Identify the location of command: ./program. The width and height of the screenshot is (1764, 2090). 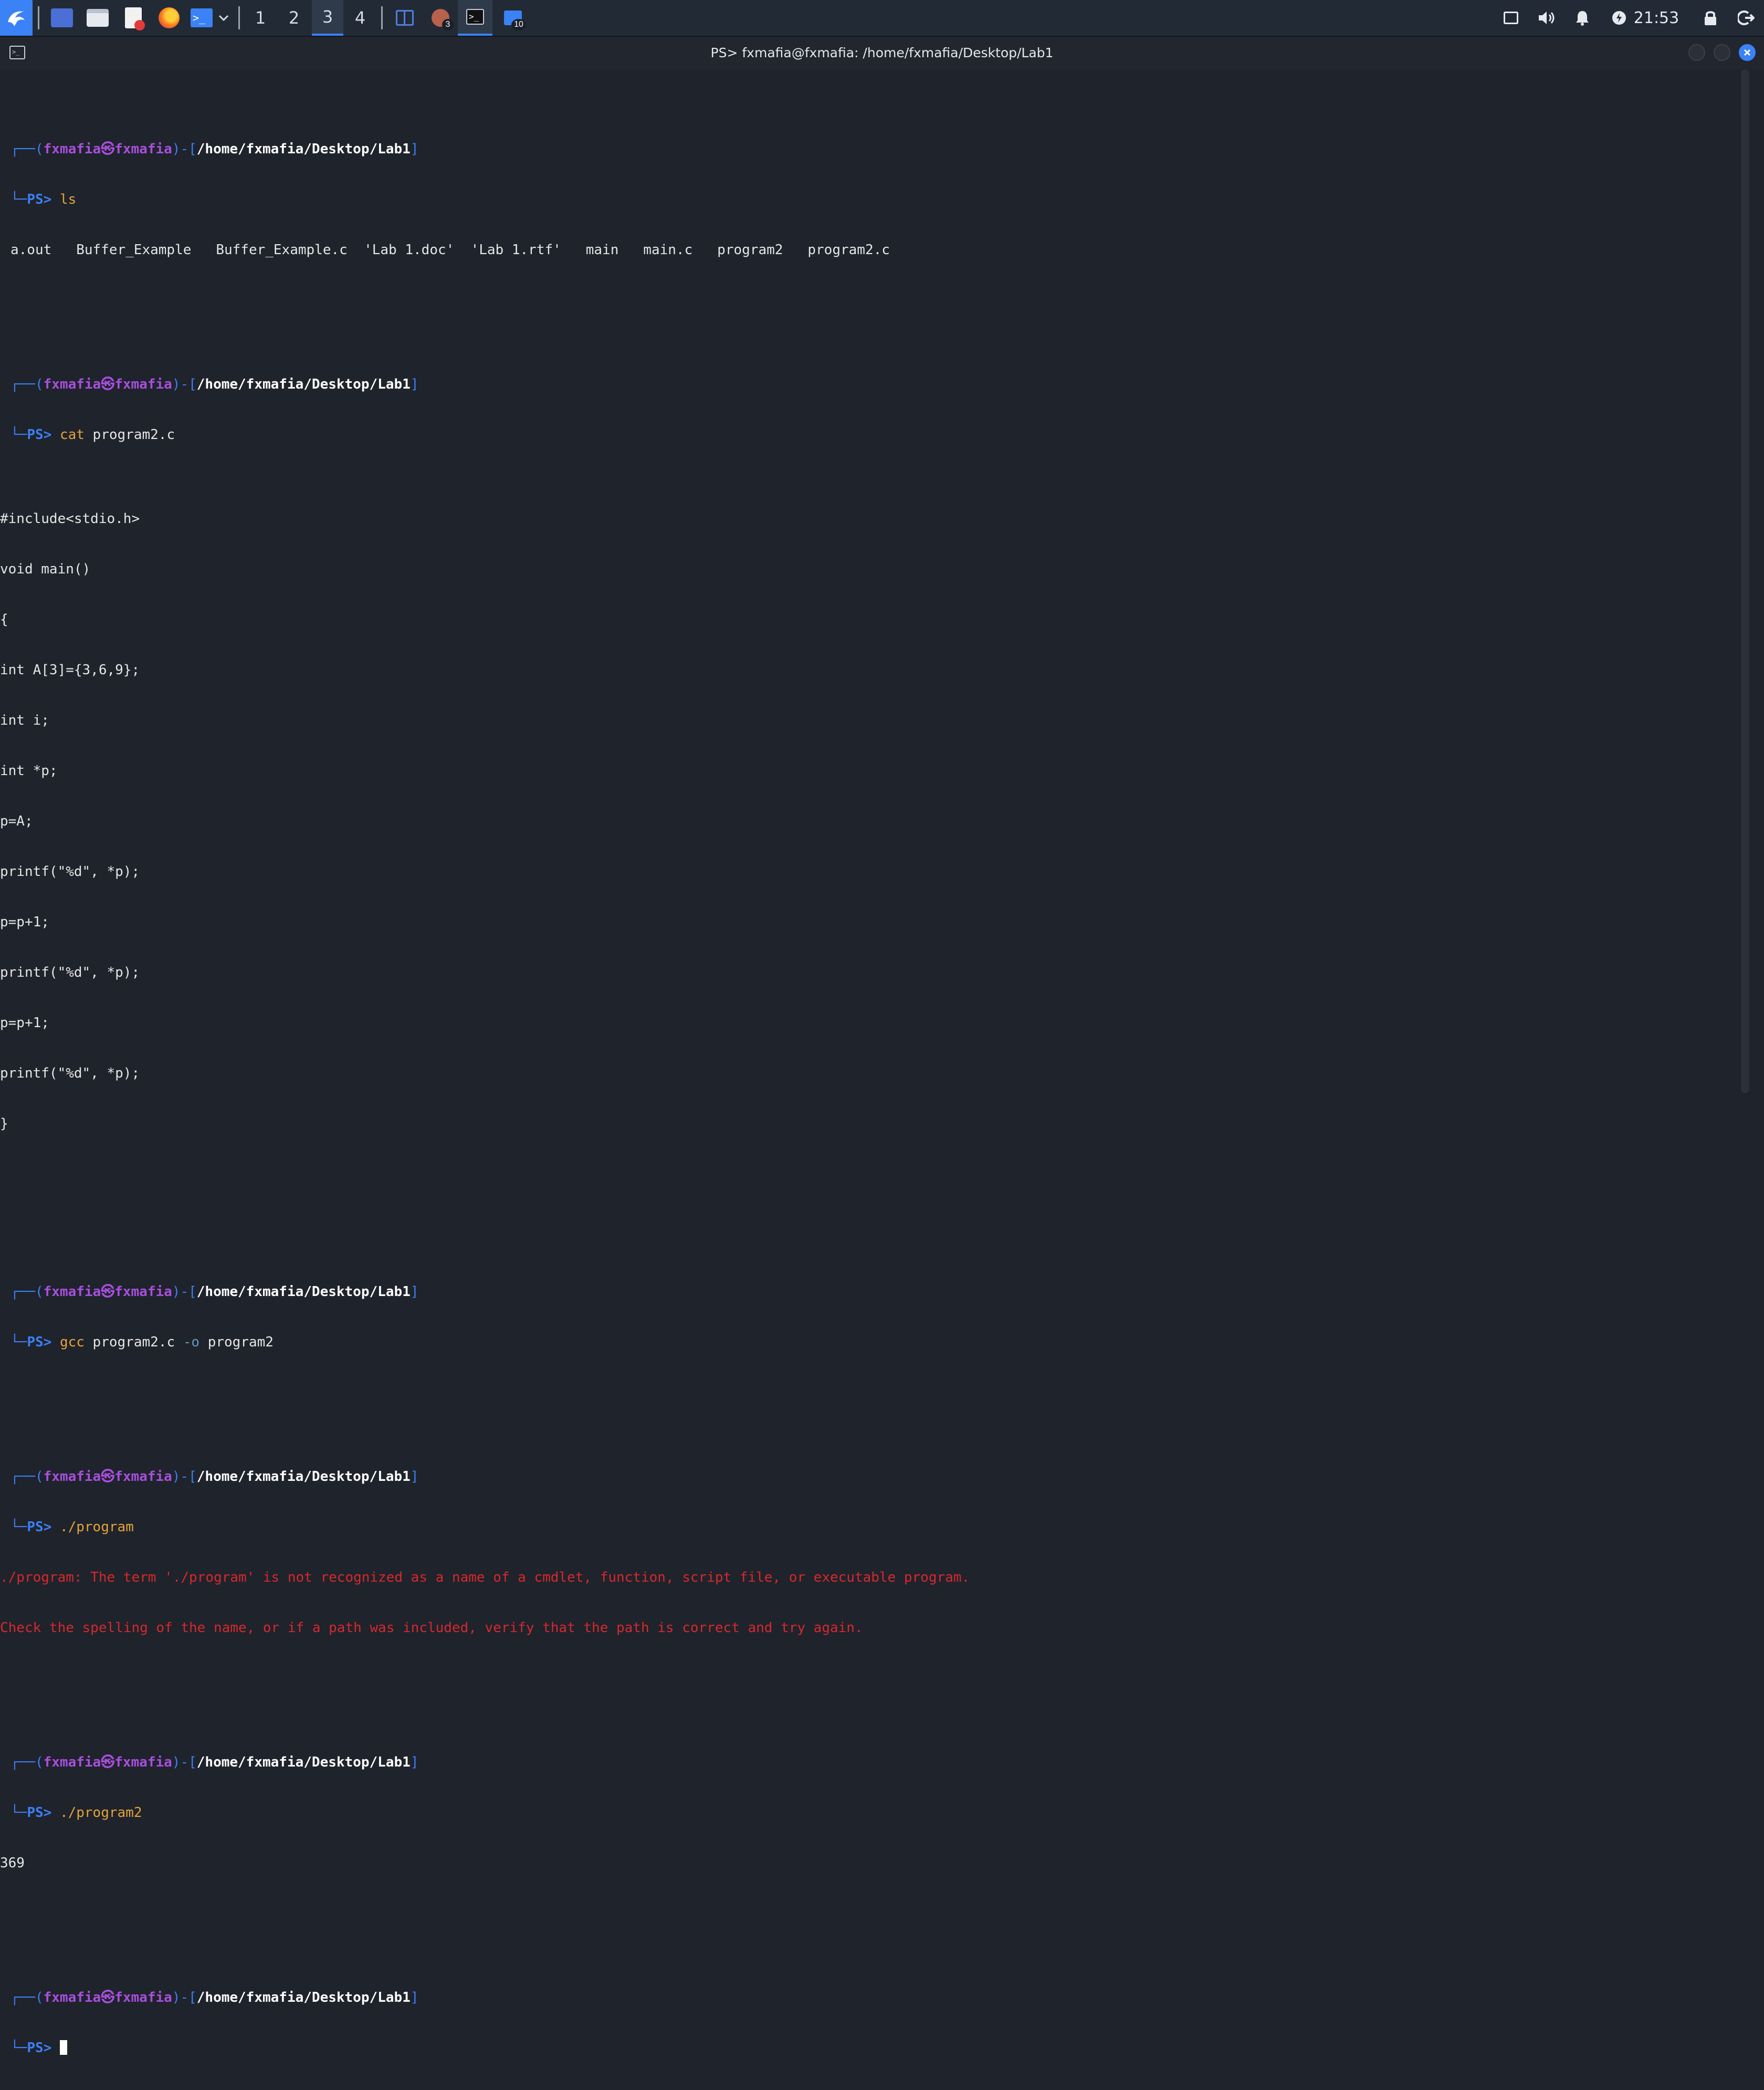
(96, 1527).